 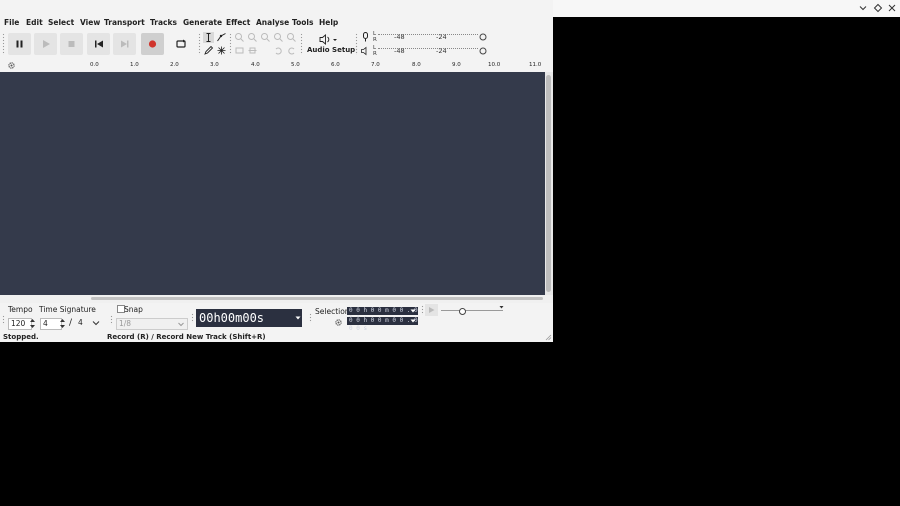 I want to click on menu-transport: Transport, so click(x=124, y=22).